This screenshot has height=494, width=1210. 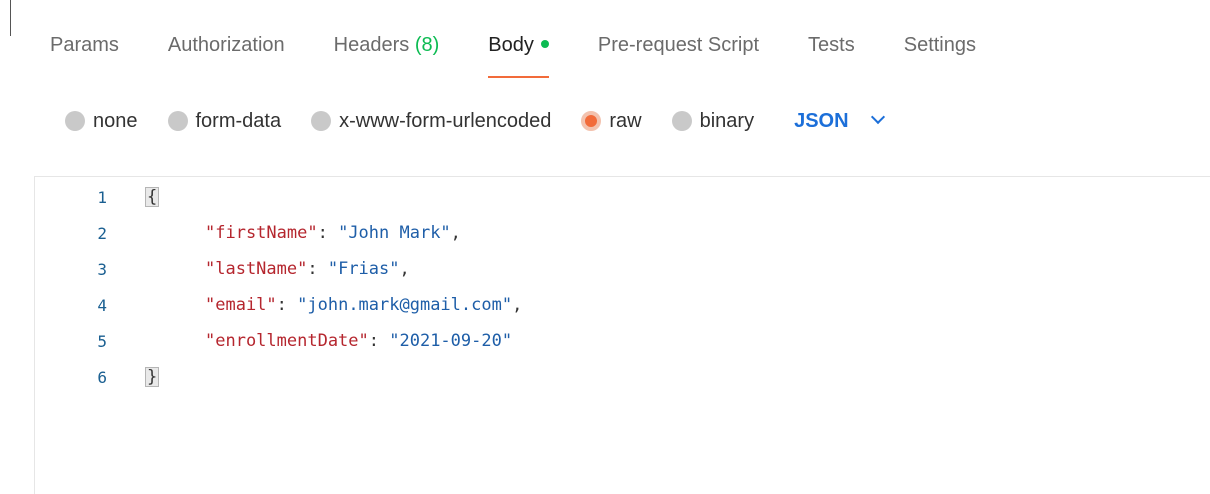 What do you see at coordinates (102, 233) in the screenshot?
I see `line-number: 2` at bounding box center [102, 233].